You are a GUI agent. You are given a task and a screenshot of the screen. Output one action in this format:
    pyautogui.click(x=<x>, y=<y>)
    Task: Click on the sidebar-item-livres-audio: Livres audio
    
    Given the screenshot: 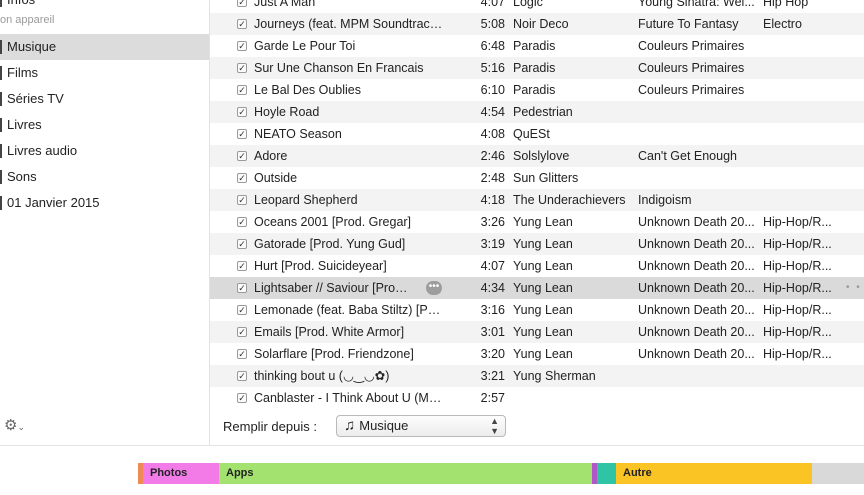 What is the action you would take?
    pyautogui.click(x=104, y=151)
    